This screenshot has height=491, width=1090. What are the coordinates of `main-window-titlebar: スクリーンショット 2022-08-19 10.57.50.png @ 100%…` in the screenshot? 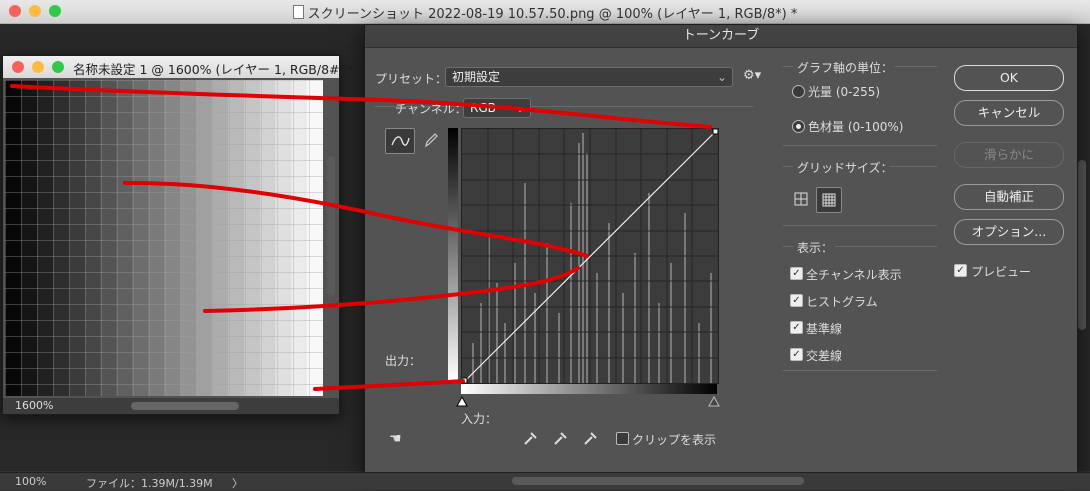 It's located at (545, 12).